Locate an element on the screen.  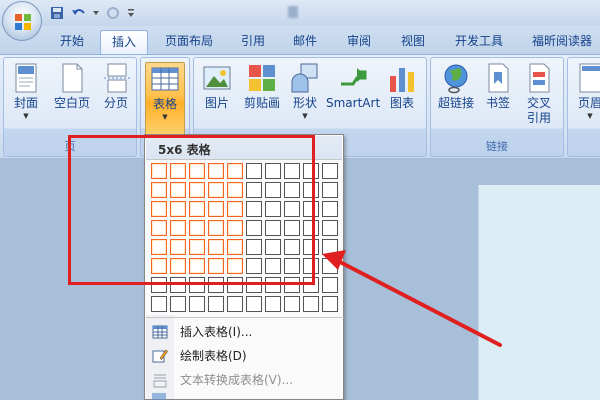
office-button is located at coordinates (22, 21).